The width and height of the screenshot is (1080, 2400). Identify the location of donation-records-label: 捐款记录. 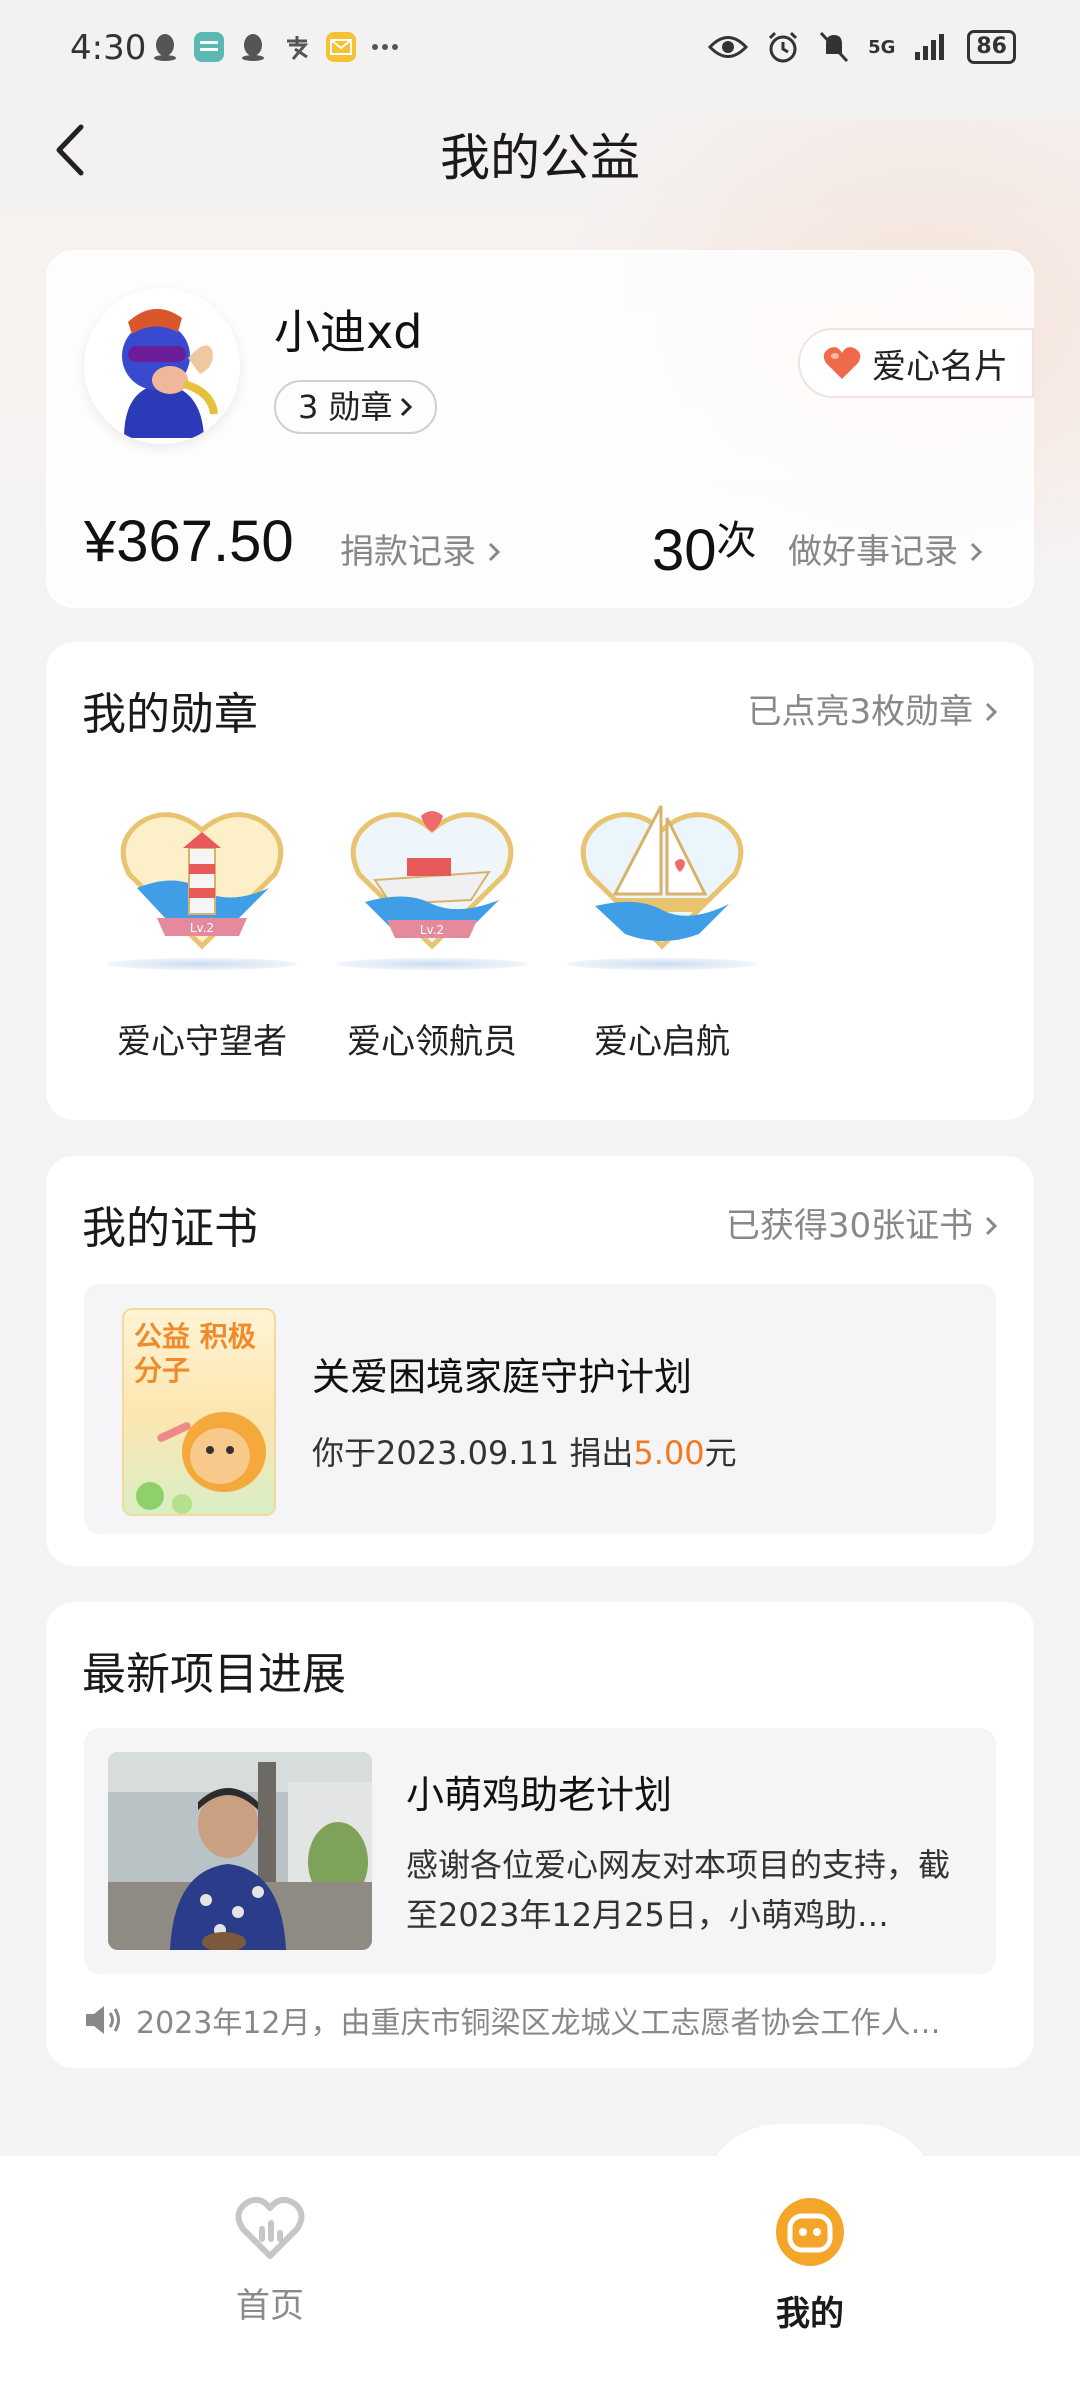
(408, 552).